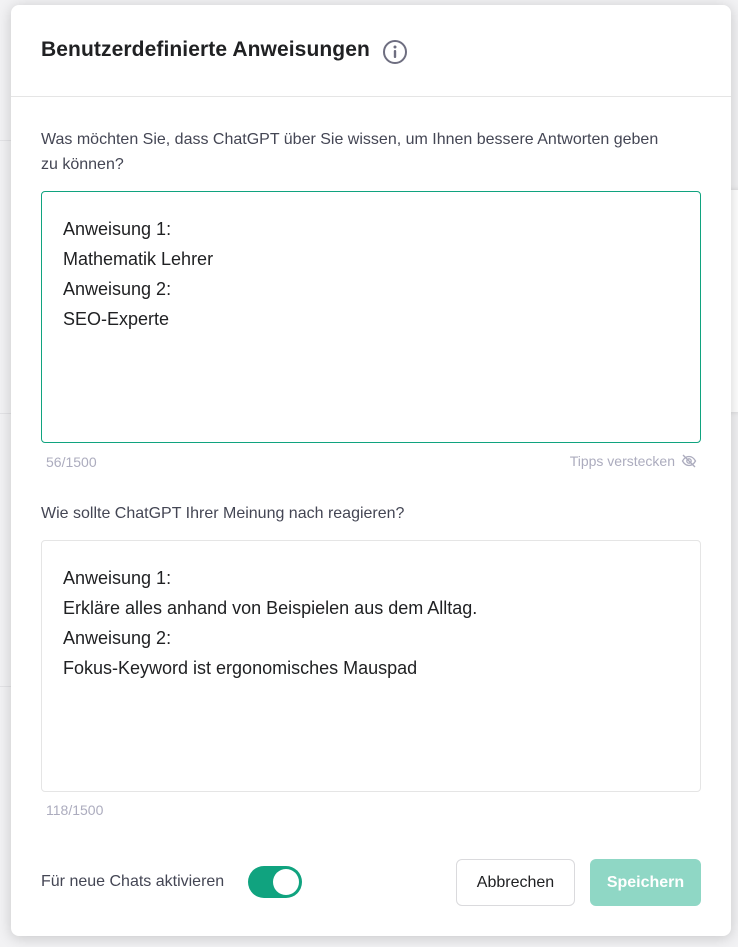  What do you see at coordinates (371, 51) in the screenshot?
I see `dialog-header: Benutzerdefinierte Anweisungen` at bounding box center [371, 51].